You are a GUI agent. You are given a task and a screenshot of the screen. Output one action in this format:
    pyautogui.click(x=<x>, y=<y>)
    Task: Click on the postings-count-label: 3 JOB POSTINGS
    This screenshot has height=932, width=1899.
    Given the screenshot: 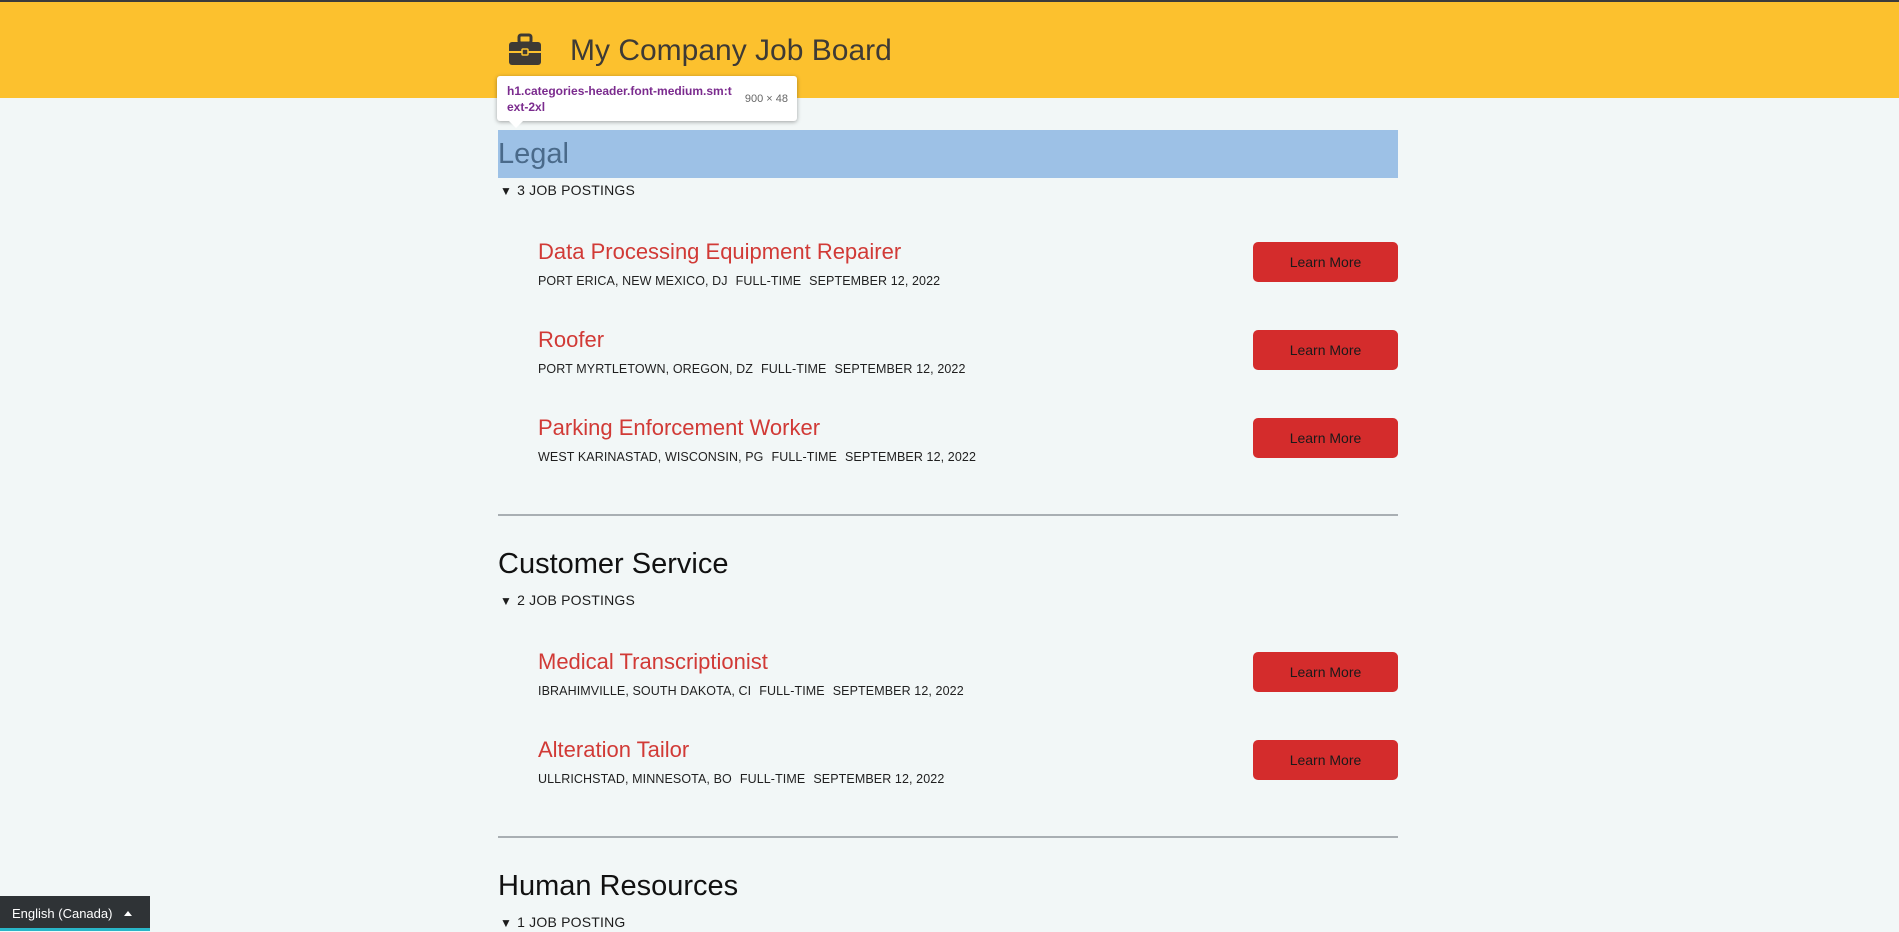 What is the action you would take?
    pyautogui.click(x=576, y=190)
    